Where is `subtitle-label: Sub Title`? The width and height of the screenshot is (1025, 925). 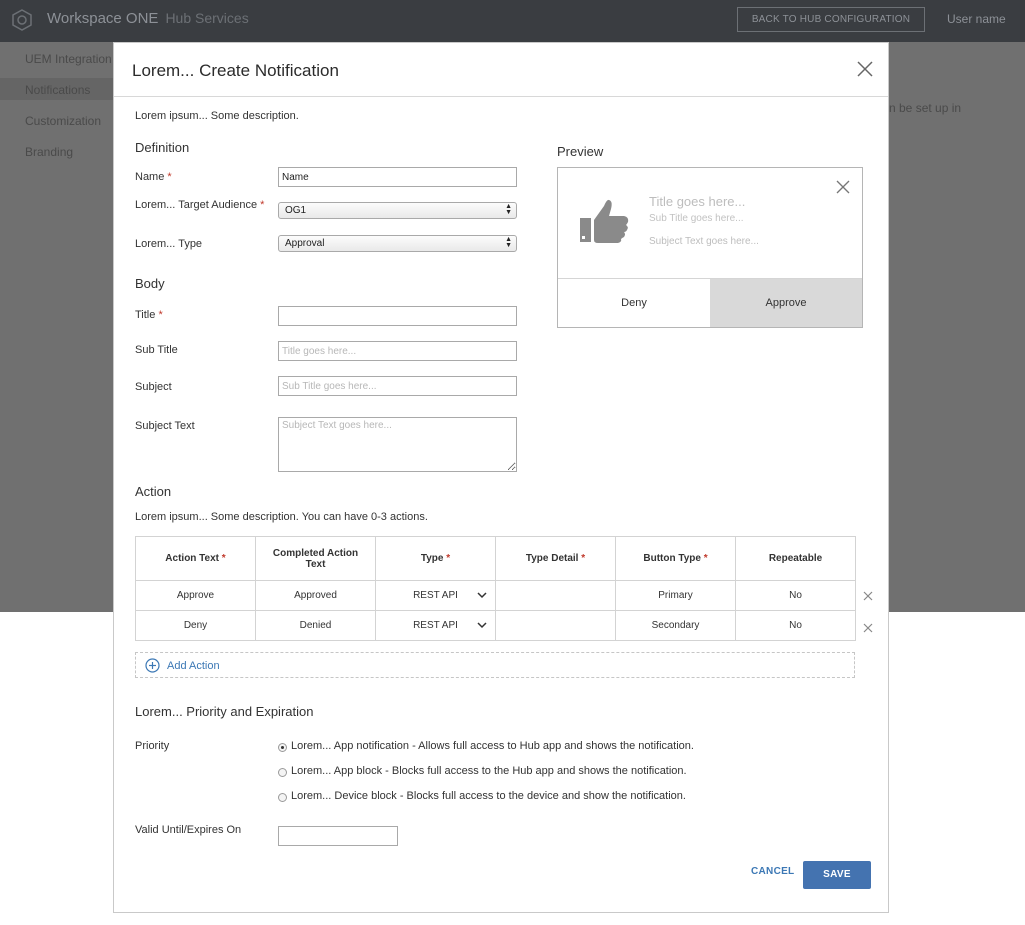 subtitle-label: Sub Title is located at coordinates (156, 350).